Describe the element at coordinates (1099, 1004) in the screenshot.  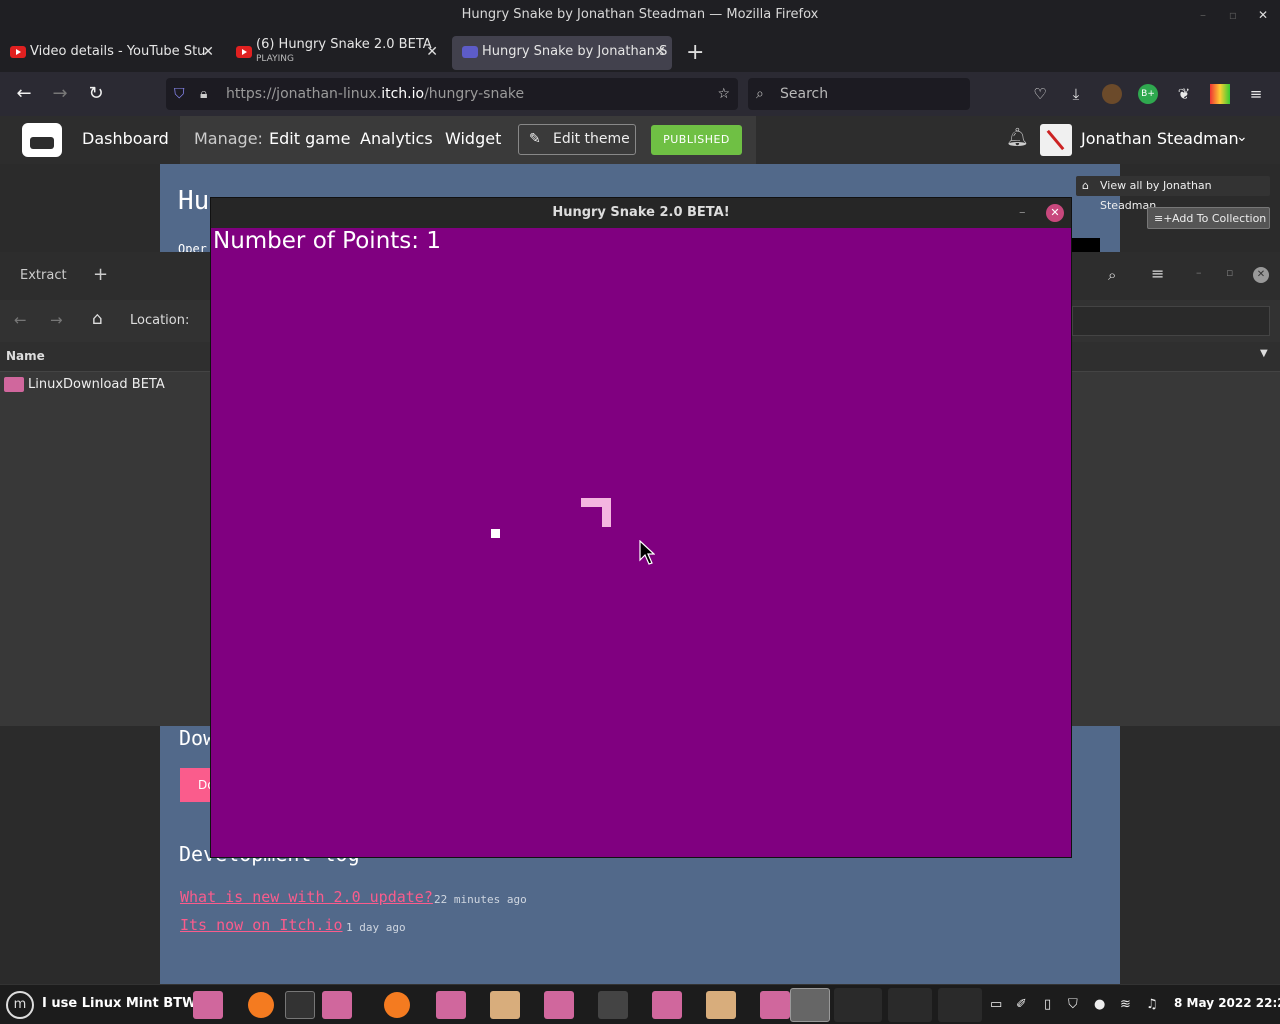
I see `user-icon: ●` at that location.